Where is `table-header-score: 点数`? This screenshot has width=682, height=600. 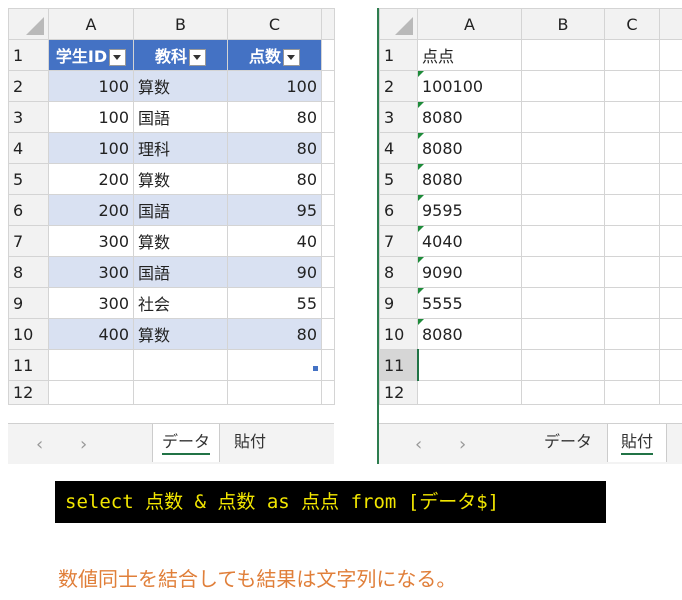
table-header-score: 点数 is located at coordinates (274, 55).